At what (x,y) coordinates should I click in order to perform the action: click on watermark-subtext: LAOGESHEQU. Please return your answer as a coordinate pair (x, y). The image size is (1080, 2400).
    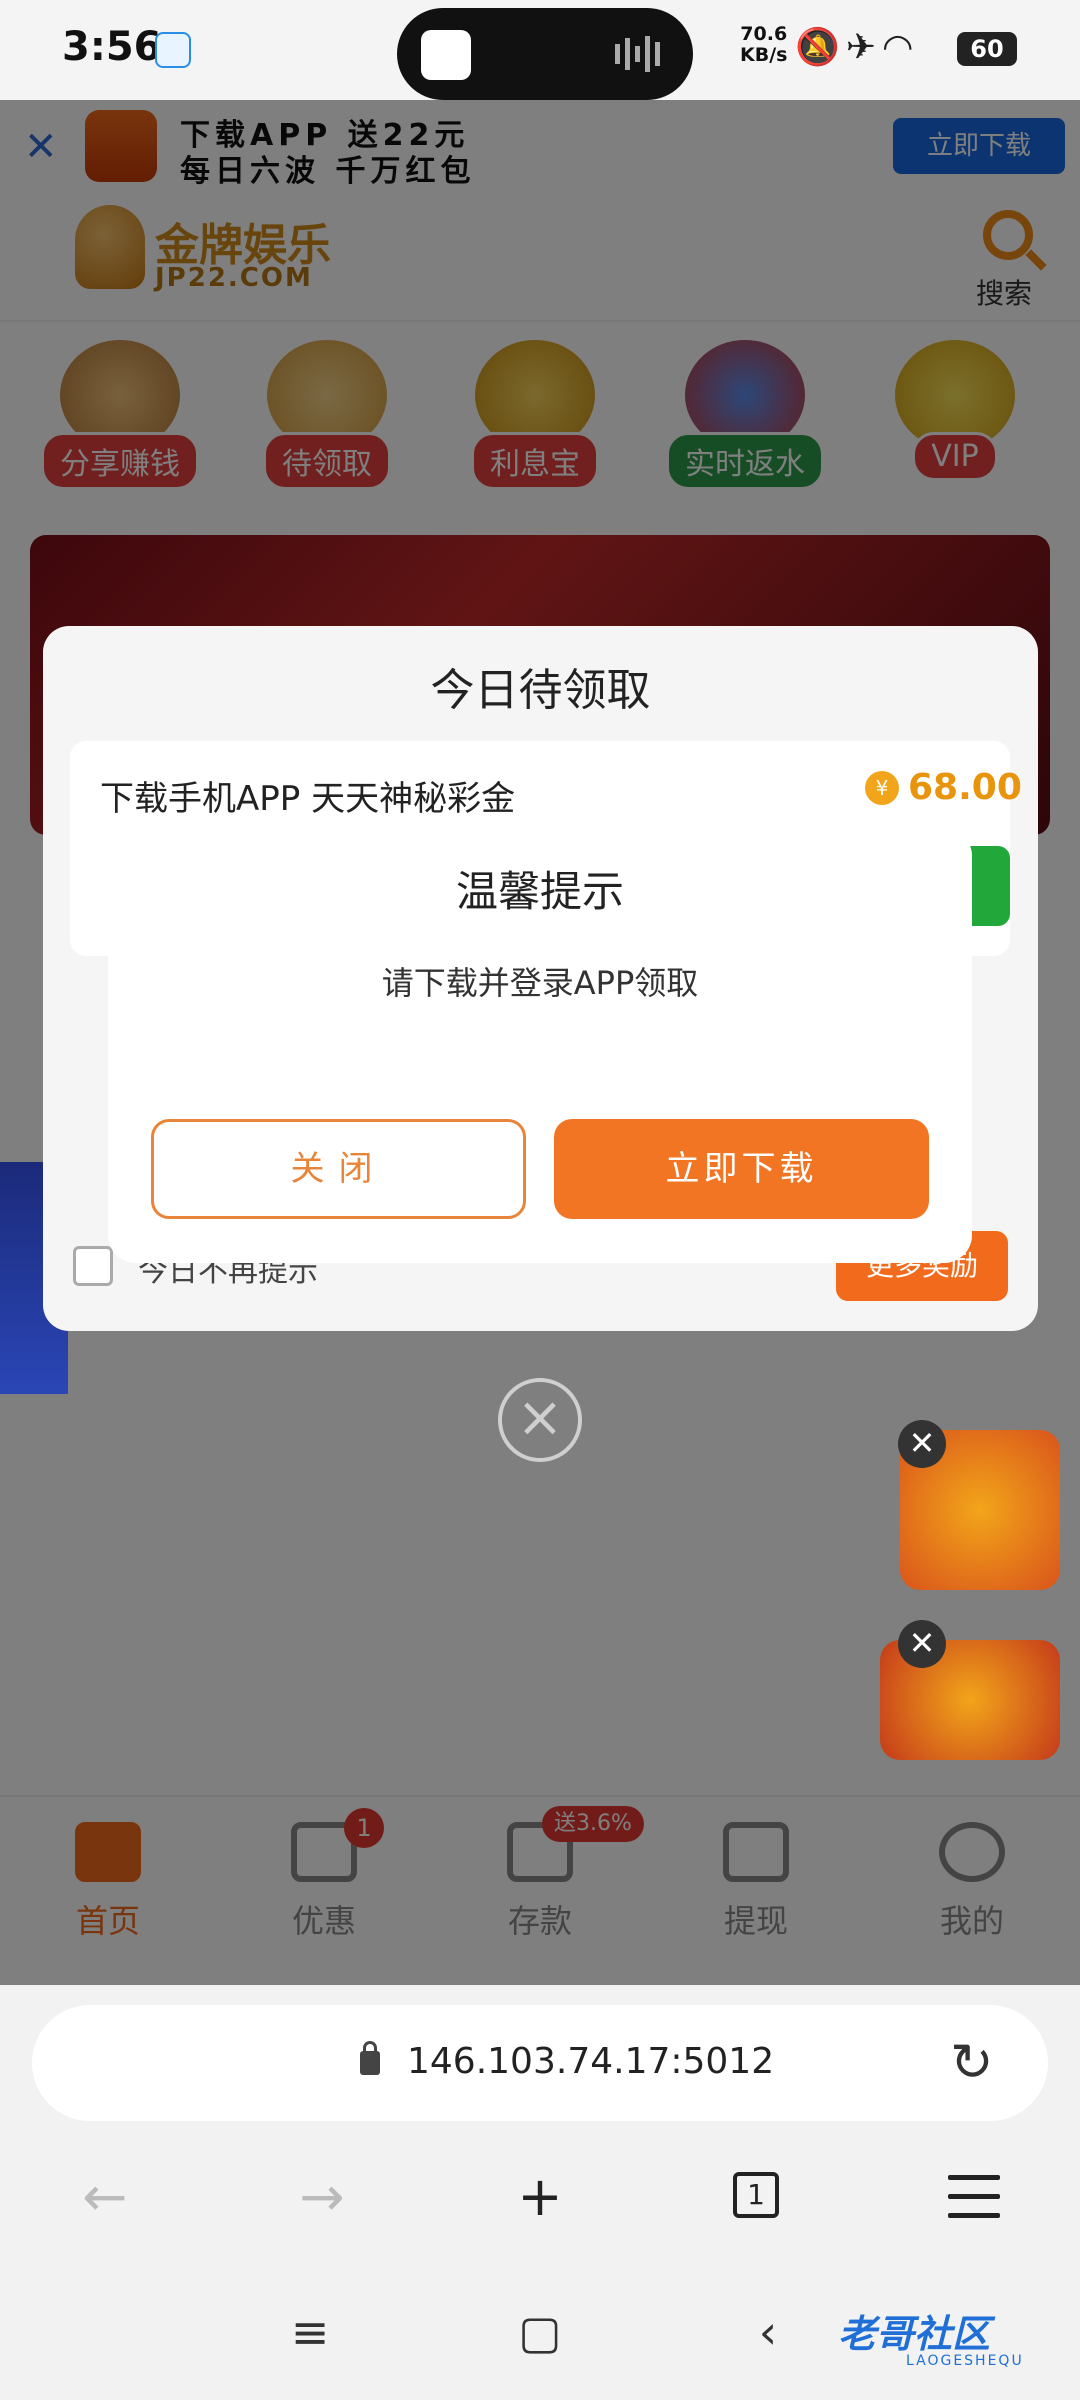
    Looking at the image, I should click on (965, 2361).